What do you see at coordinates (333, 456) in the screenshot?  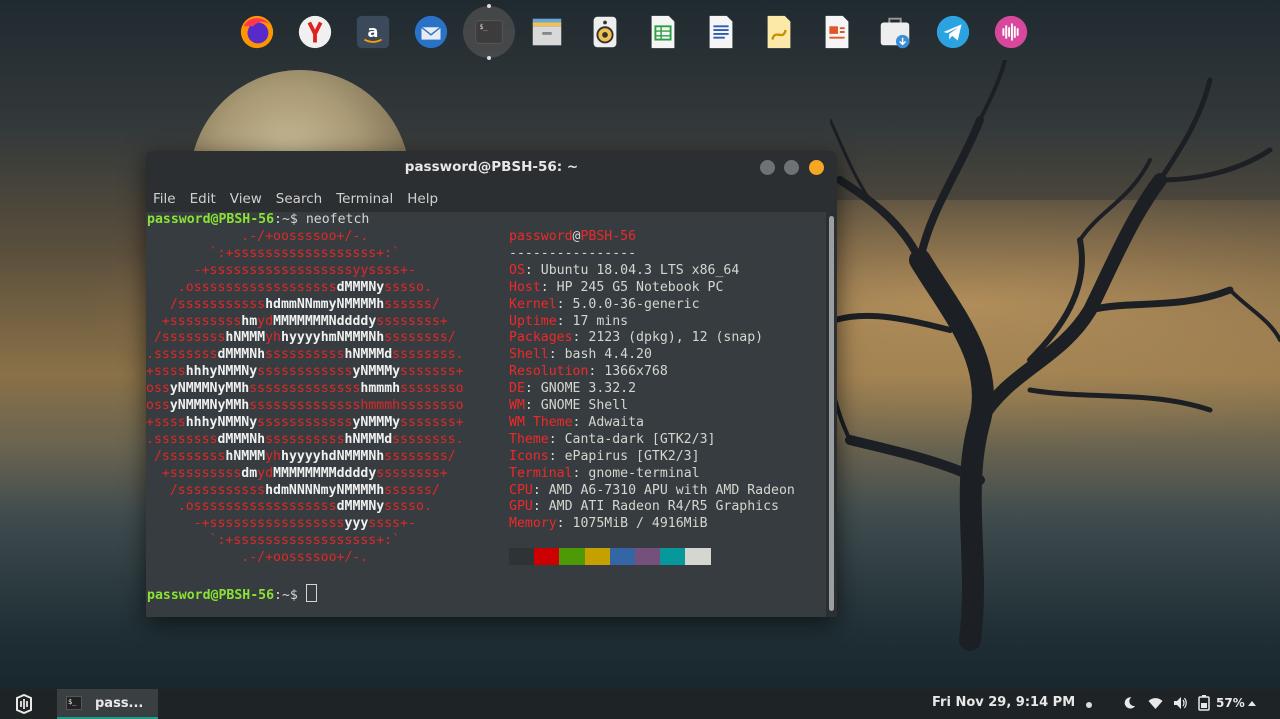 I see `ascii-art-segment: hyyyyhdNMMMNh` at bounding box center [333, 456].